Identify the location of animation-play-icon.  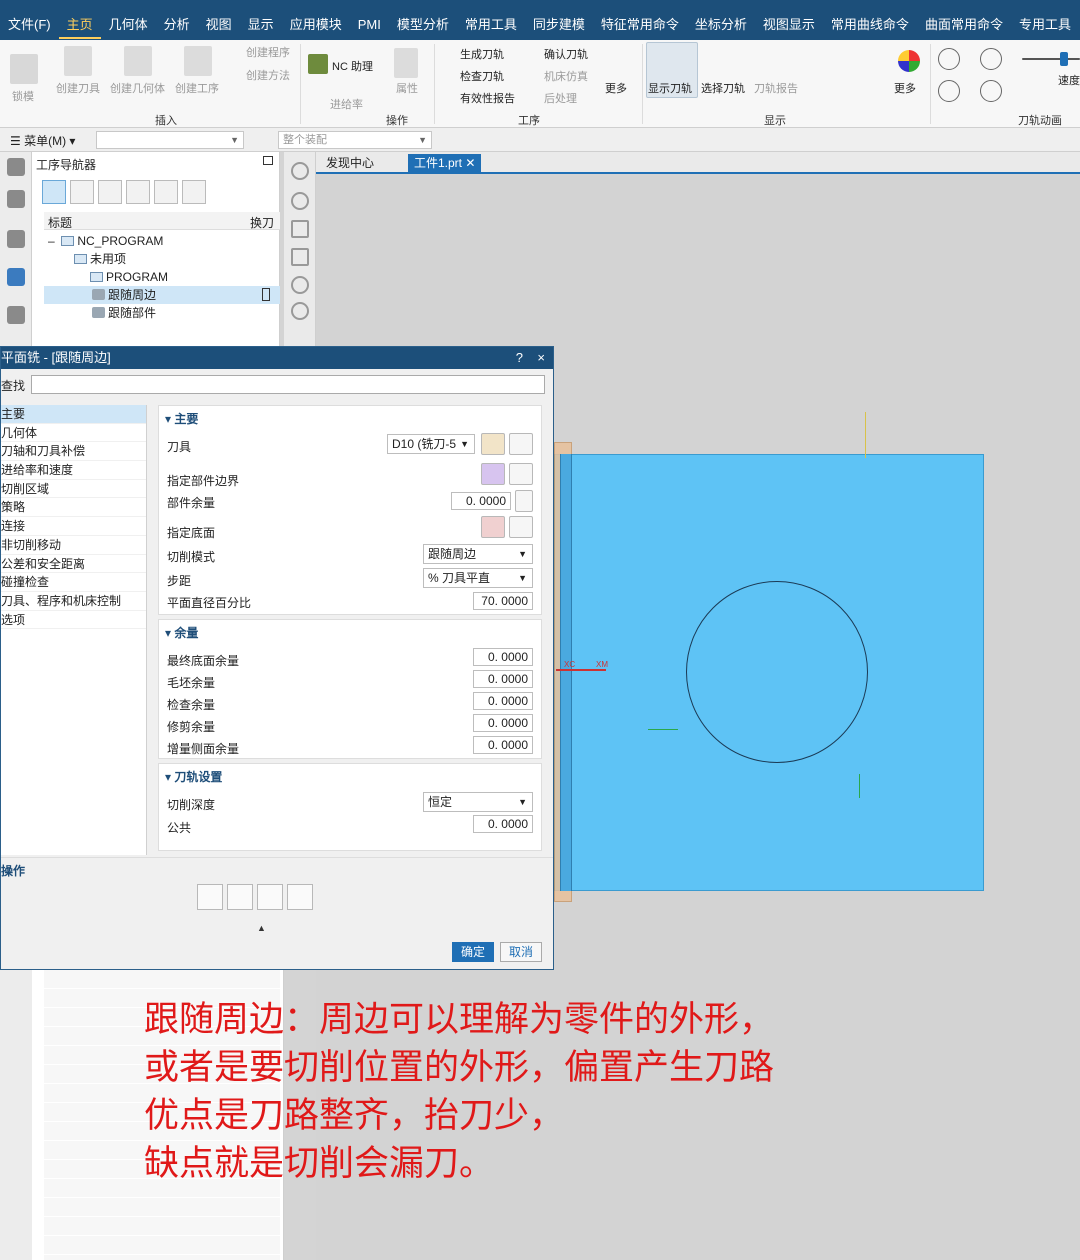
(991, 59).